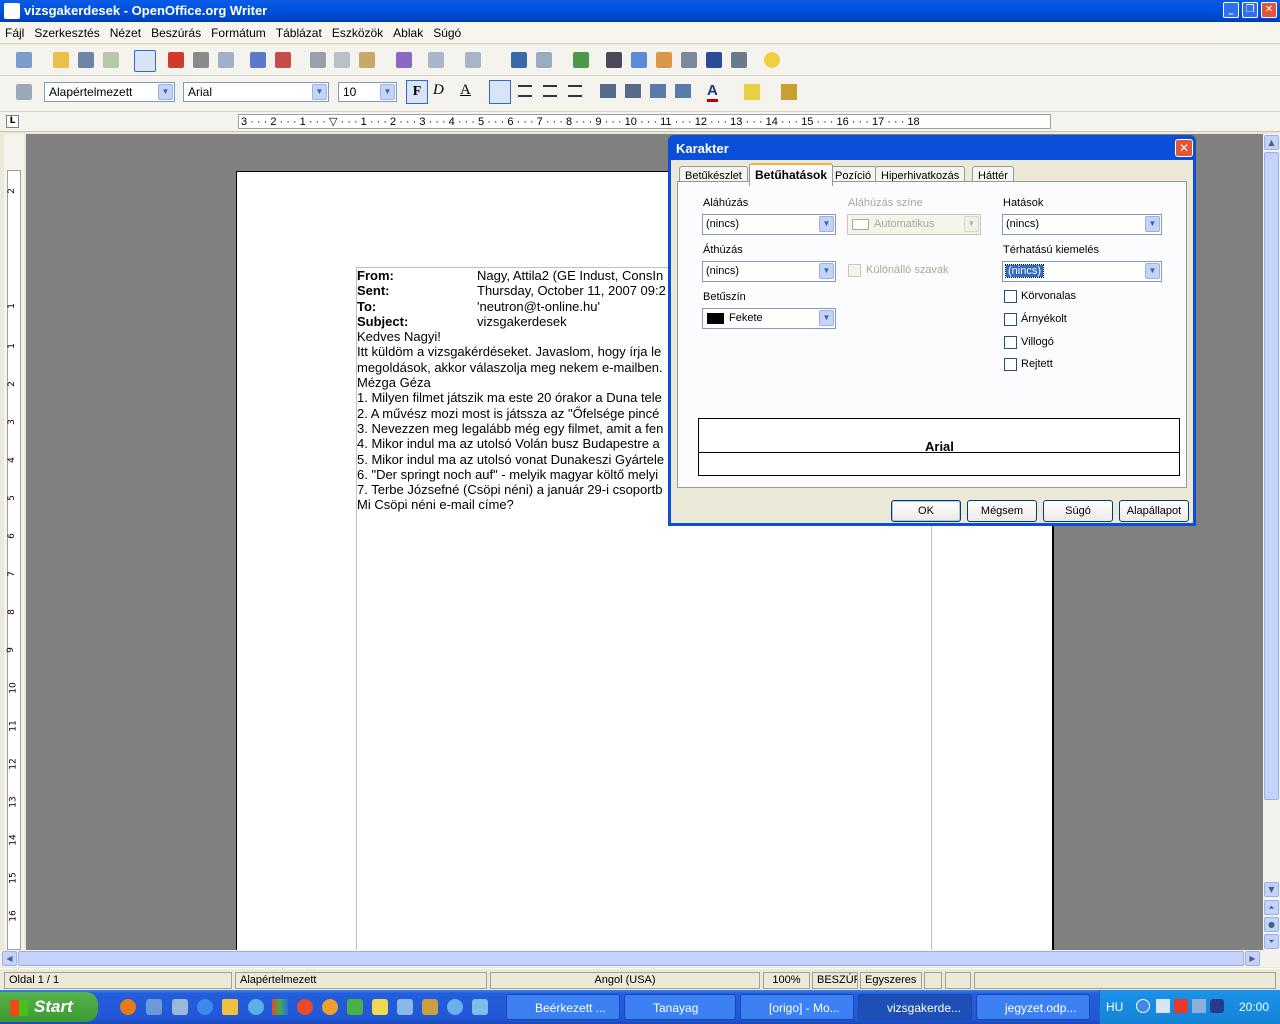 This screenshot has height=1024, width=1280. I want to click on spellcheck-icon, so click(258, 60).